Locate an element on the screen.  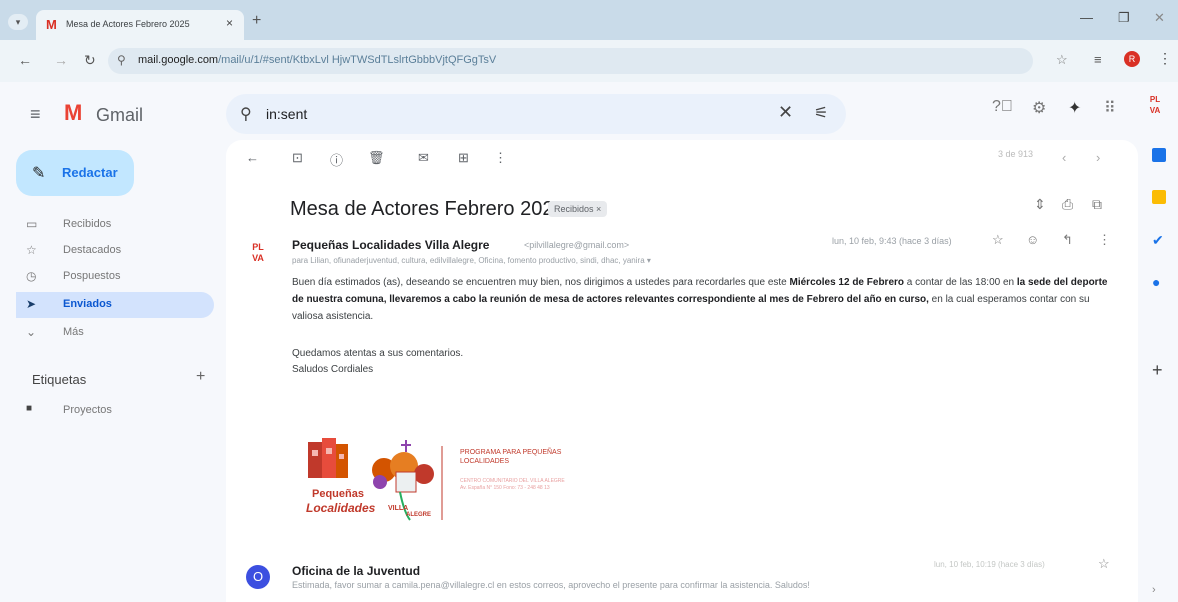
logo-text-localidades: Localidades is located at coordinates (341, 508).